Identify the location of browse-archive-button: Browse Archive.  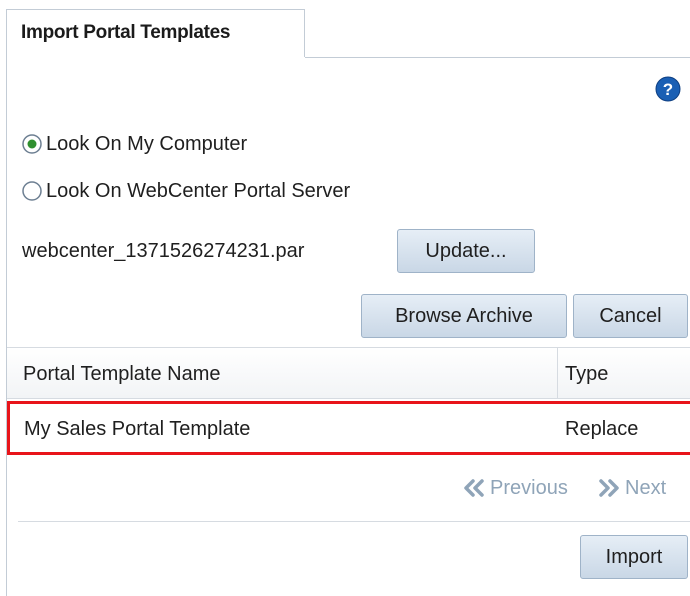
(464, 316).